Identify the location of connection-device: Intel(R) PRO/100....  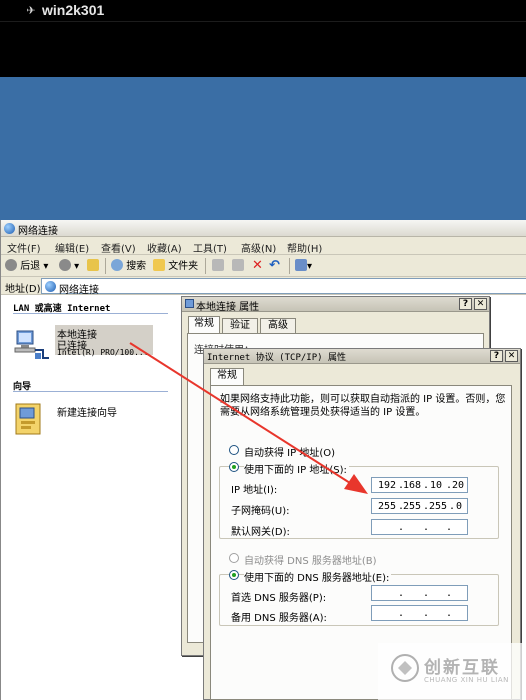
(103, 352).